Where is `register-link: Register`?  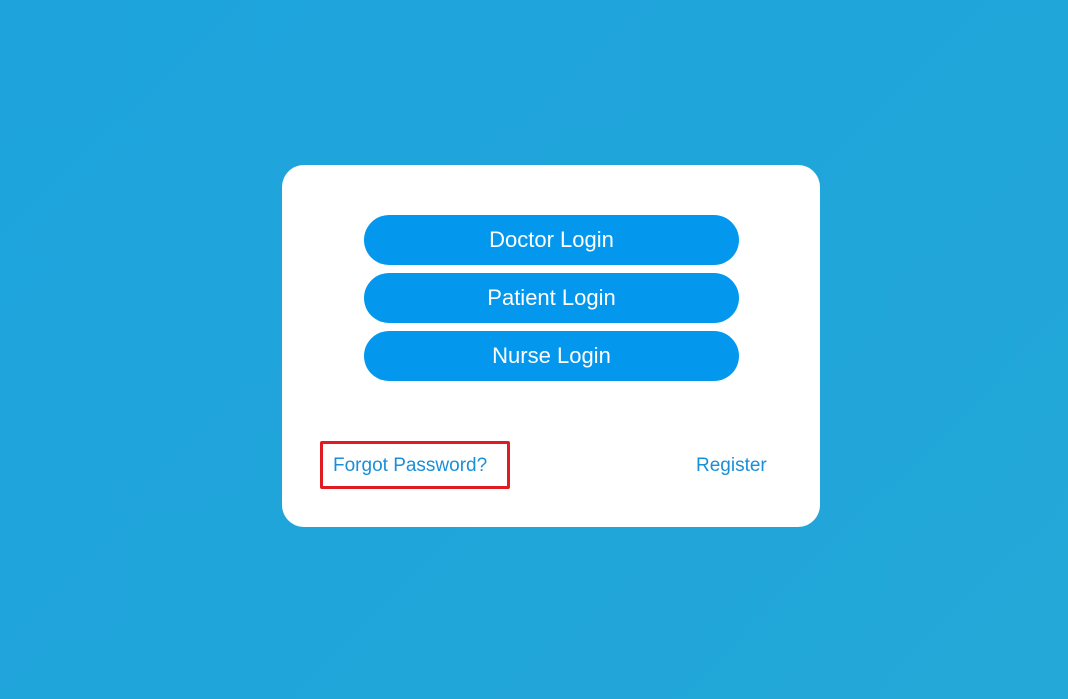 register-link: Register is located at coordinates (731, 466).